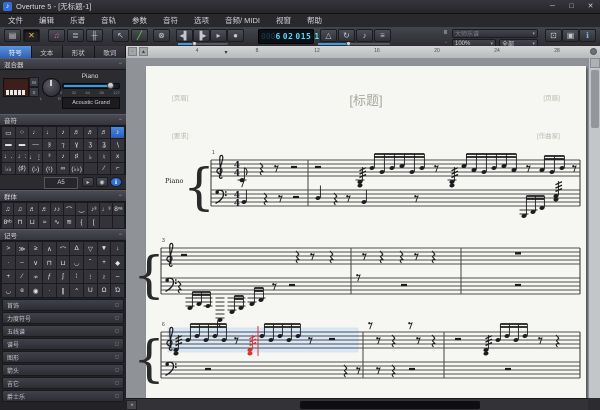 Image resolution: width=600 pixels, height=410 pixels. Describe the element at coordinates (49, 156) in the screenshot. I see `note-cell: ³` at that location.